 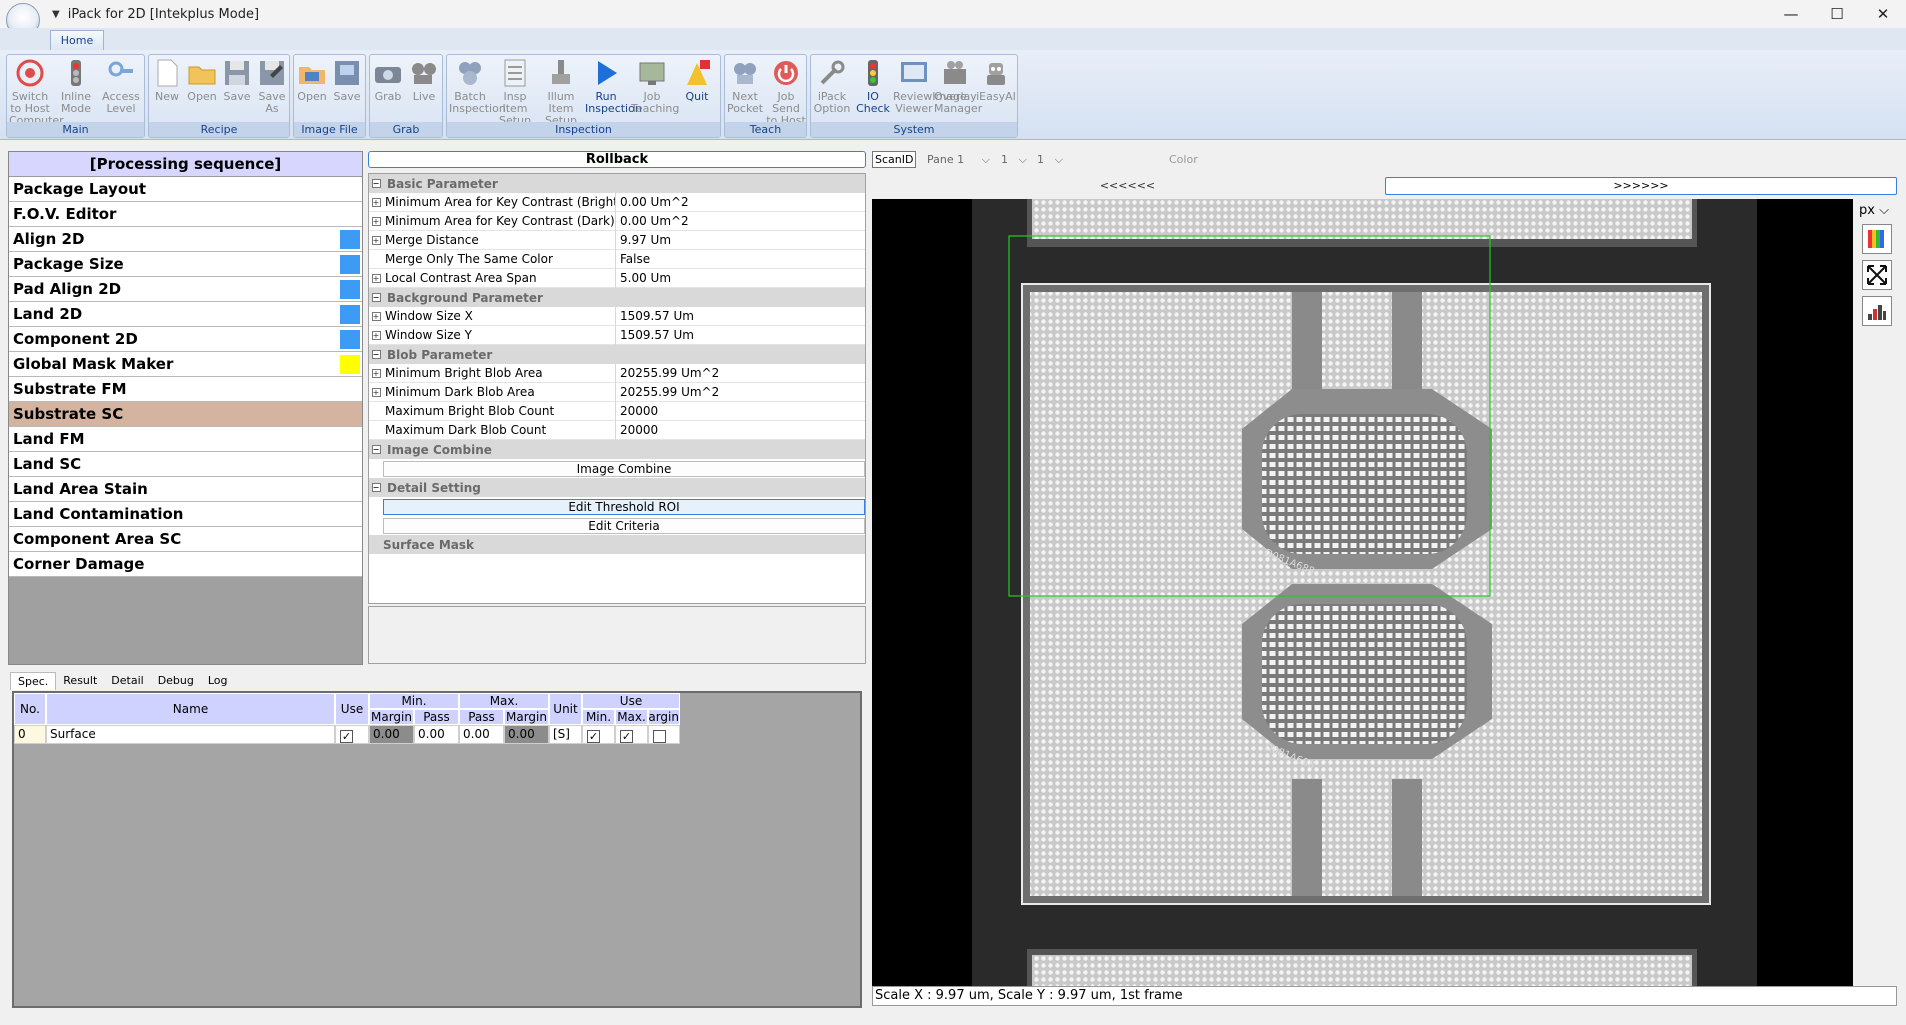 I want to click on histogram-icon, so click(x=1877, y=311).